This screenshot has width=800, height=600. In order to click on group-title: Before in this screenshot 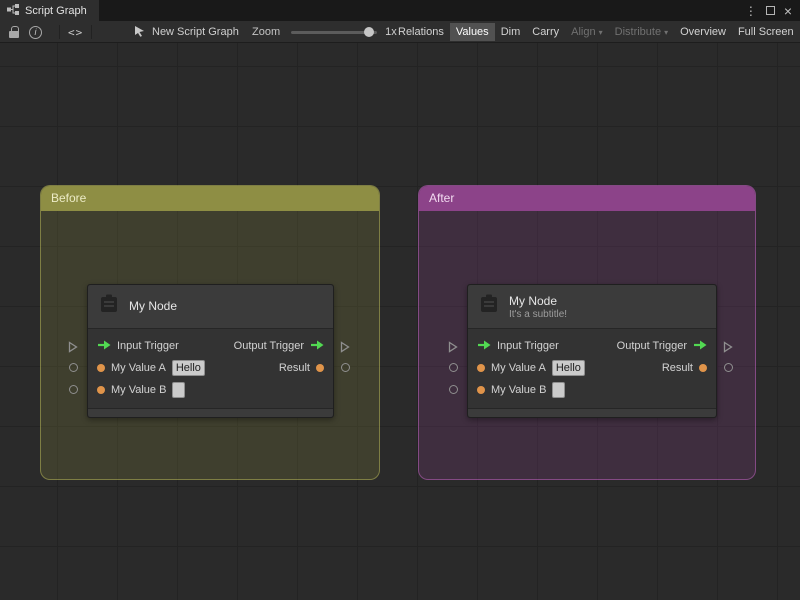, I will do `click(210, 198)`.